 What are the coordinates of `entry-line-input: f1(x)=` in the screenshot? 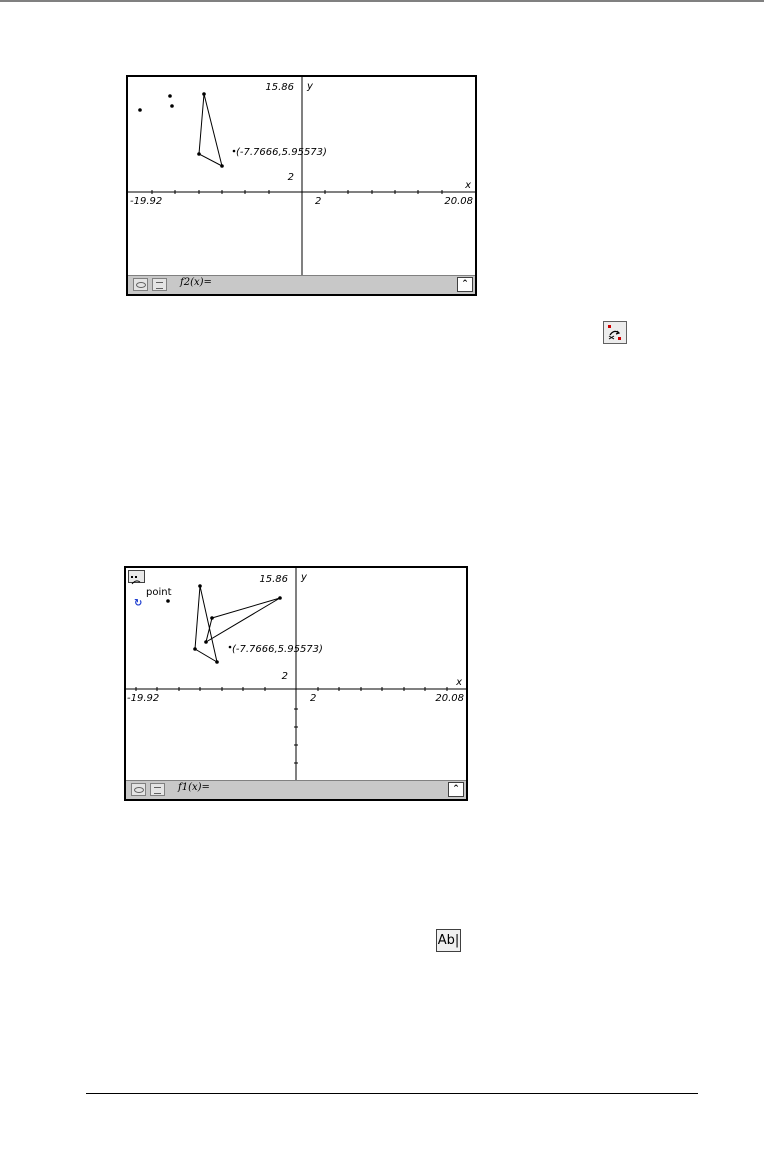 It's located at (194, 787).